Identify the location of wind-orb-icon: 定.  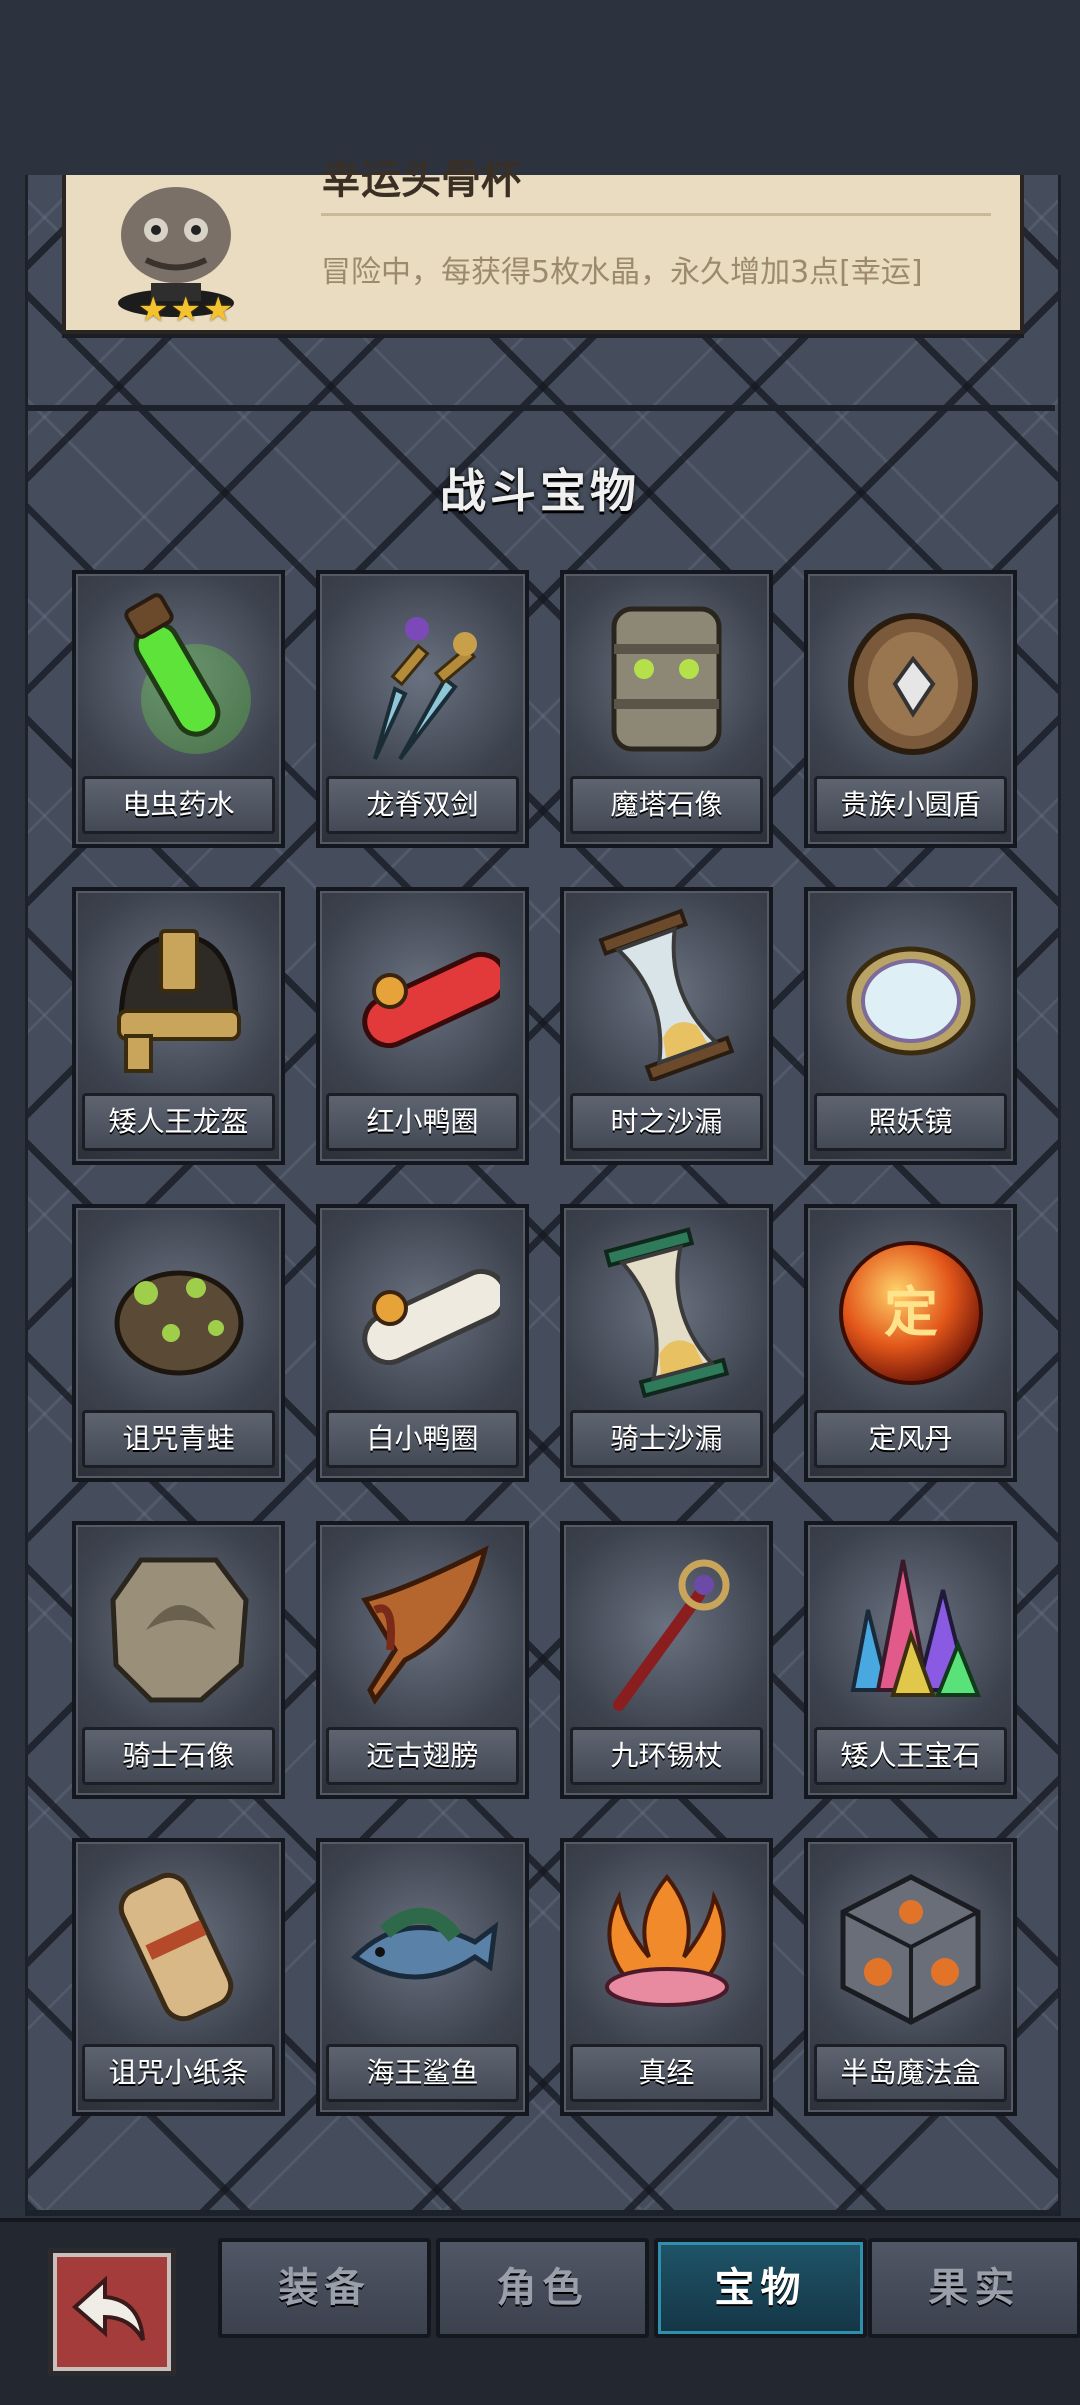
(911, 1313).